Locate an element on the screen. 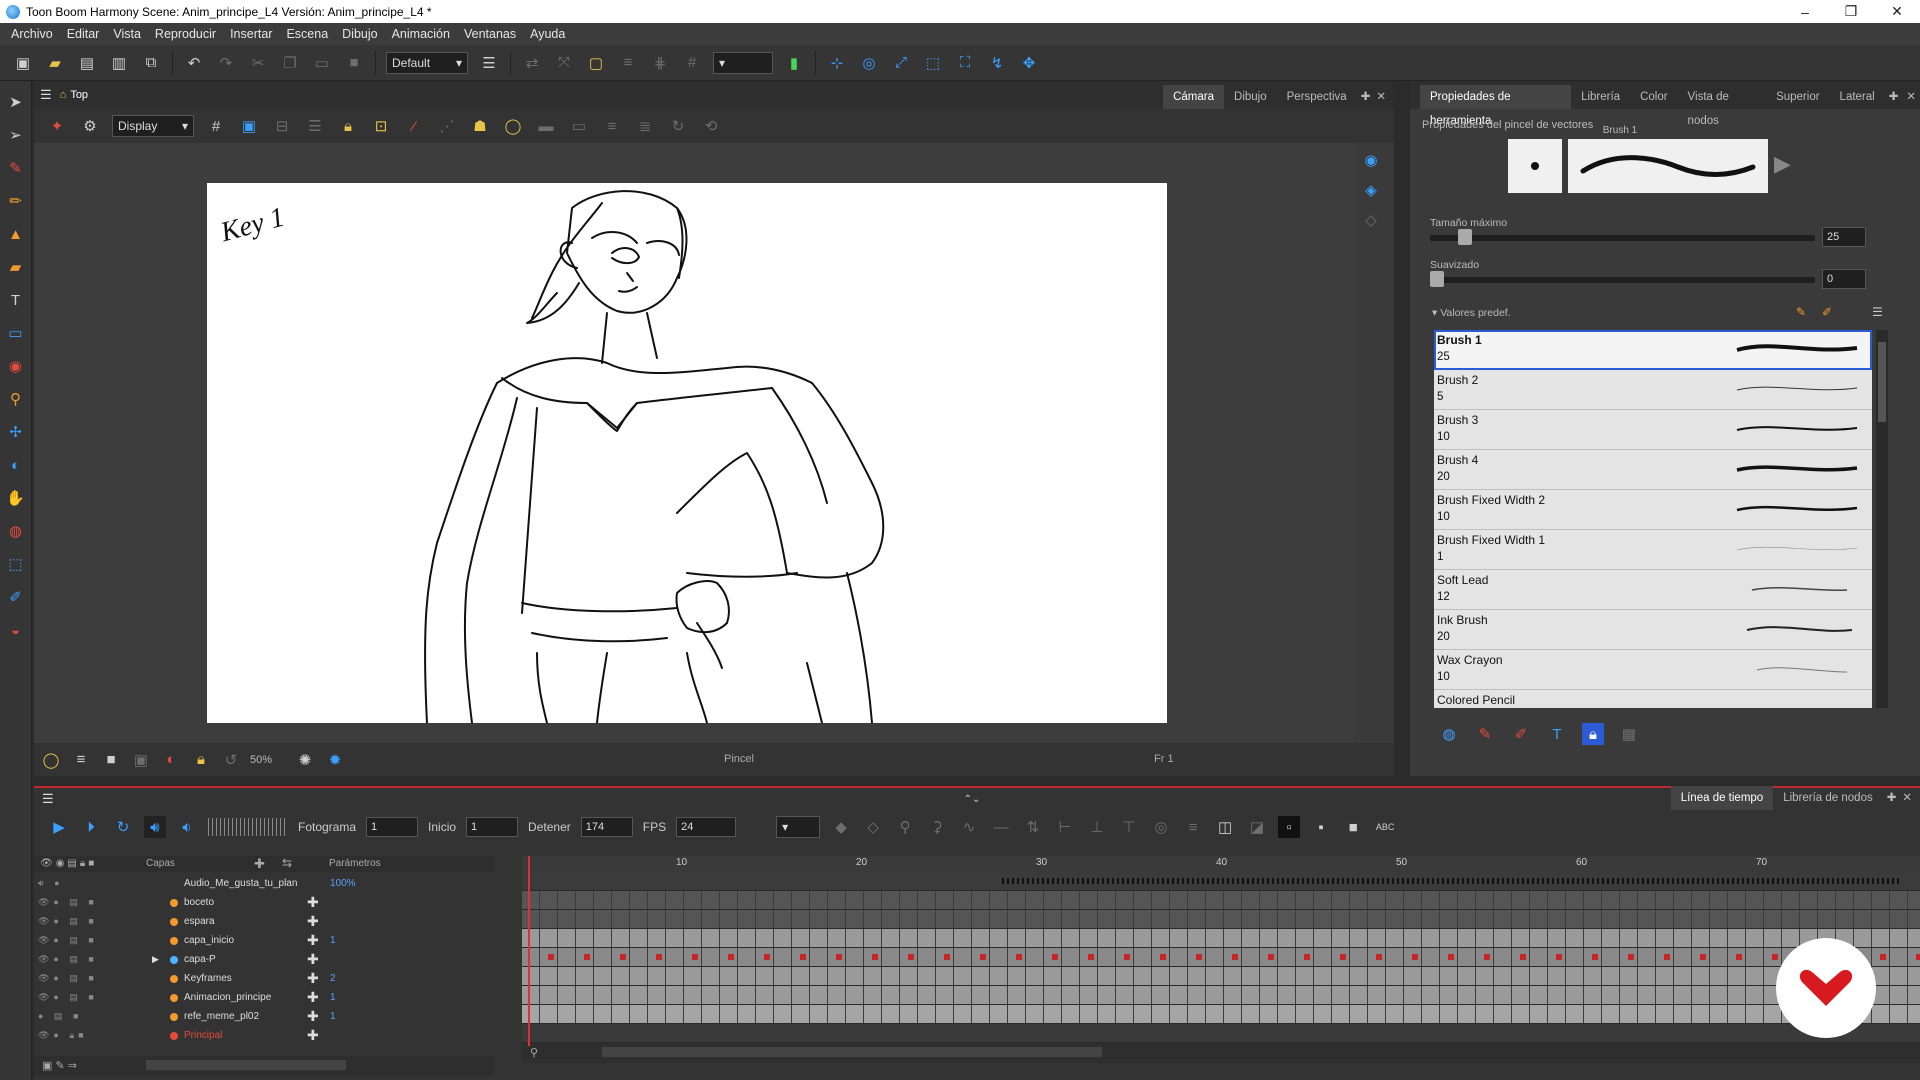 This screenshot has height=1080, width=1920. paint-pot-icon: ◒ is located at coordinates (16, 630).